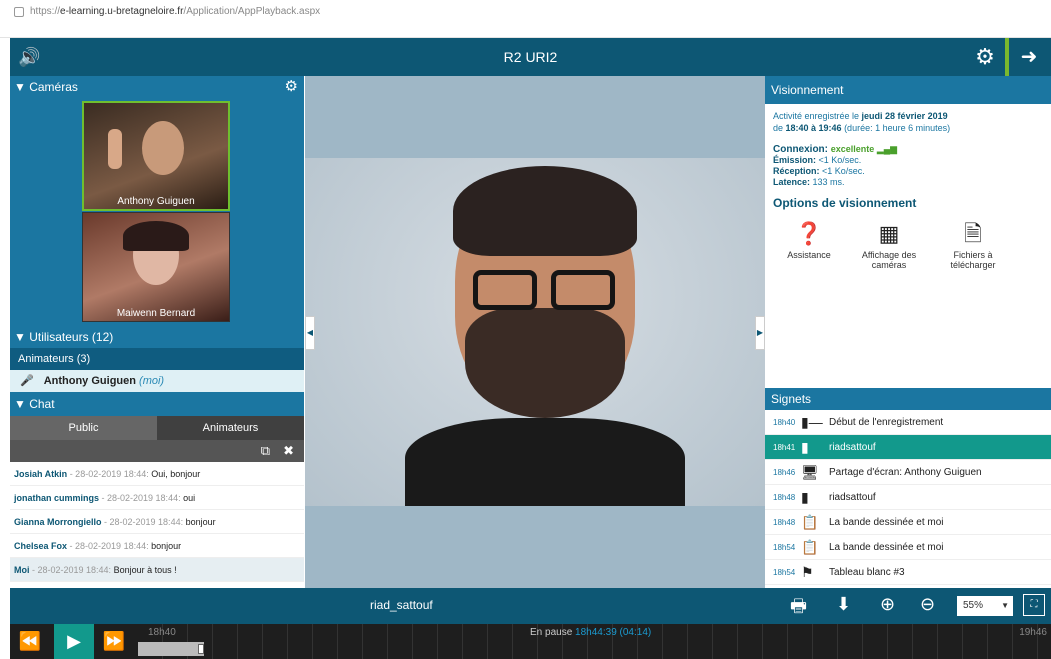  What do you see at coordinates (162, 632) in the screenshot?
I see `timeline-start: 18h40` at bounding box center [162, 632].